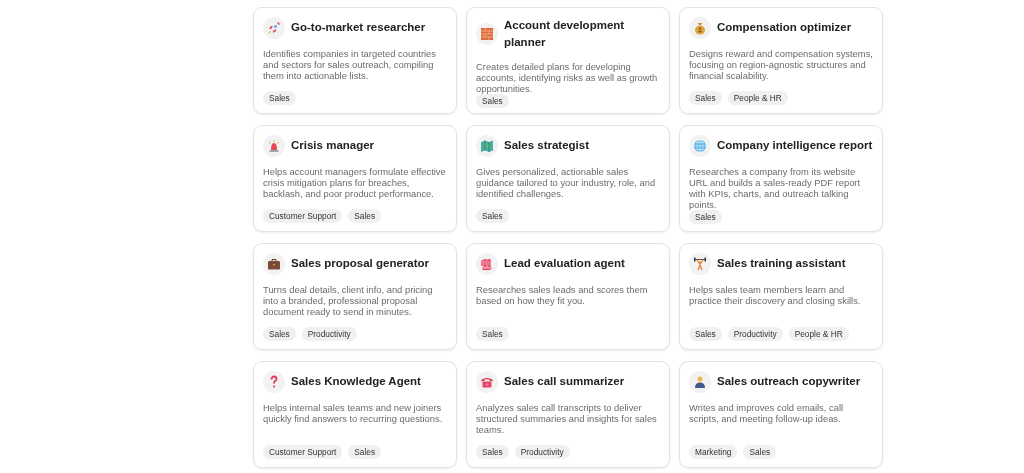 This screenshot has height=473, width=1024. I want to click on briefcase-icon, so click(274, 264).